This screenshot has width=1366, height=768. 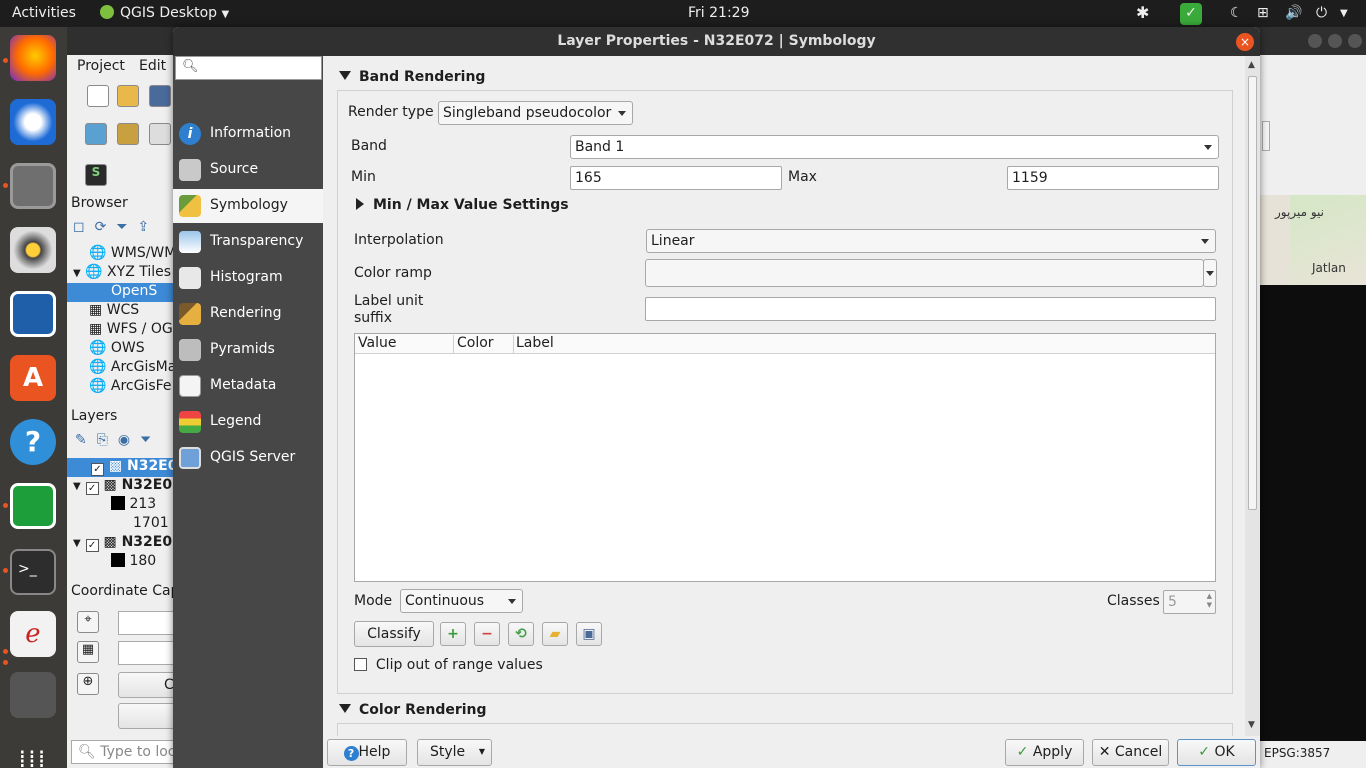 I want to click on network-icon: ⊞, so click(x=1263, y=13).